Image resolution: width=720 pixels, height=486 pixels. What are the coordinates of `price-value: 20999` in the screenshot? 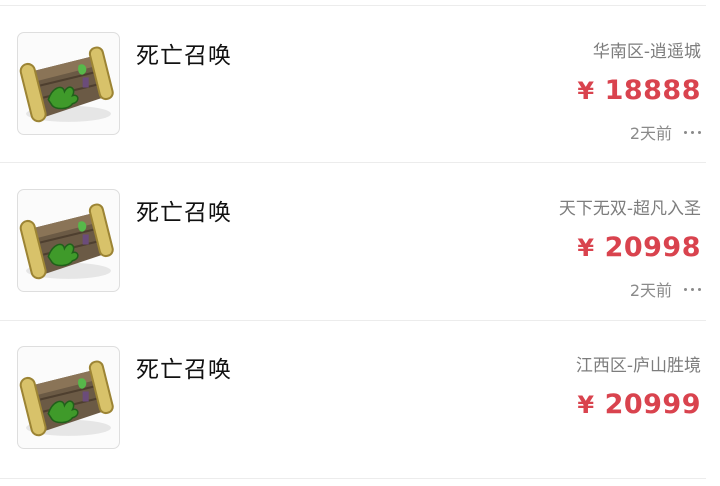 It's located at (652, 404).